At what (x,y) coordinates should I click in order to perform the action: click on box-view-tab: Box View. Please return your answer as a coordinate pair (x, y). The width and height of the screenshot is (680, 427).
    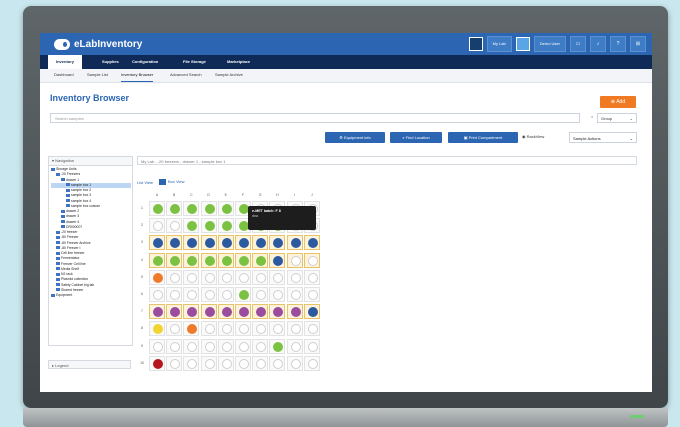
    Looking at the image, I should click on (171, 182).